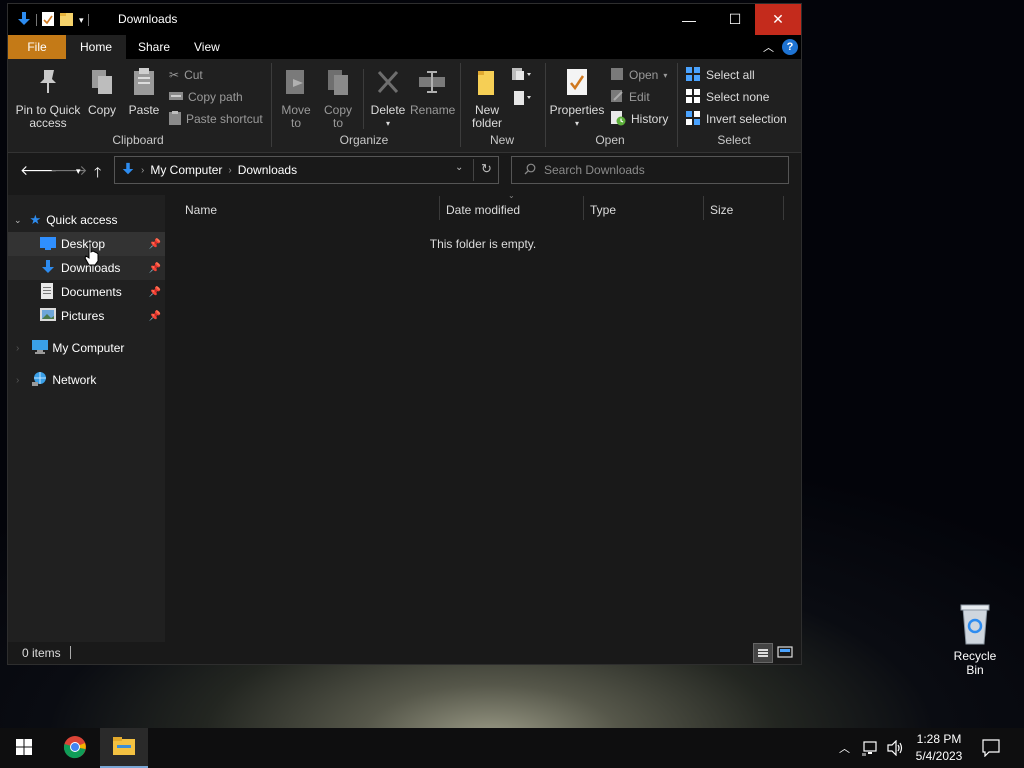 Image resolution: width=1024 pixels, height=768 pixels. I want to click on nav-network: › Network, so click(86, 380).